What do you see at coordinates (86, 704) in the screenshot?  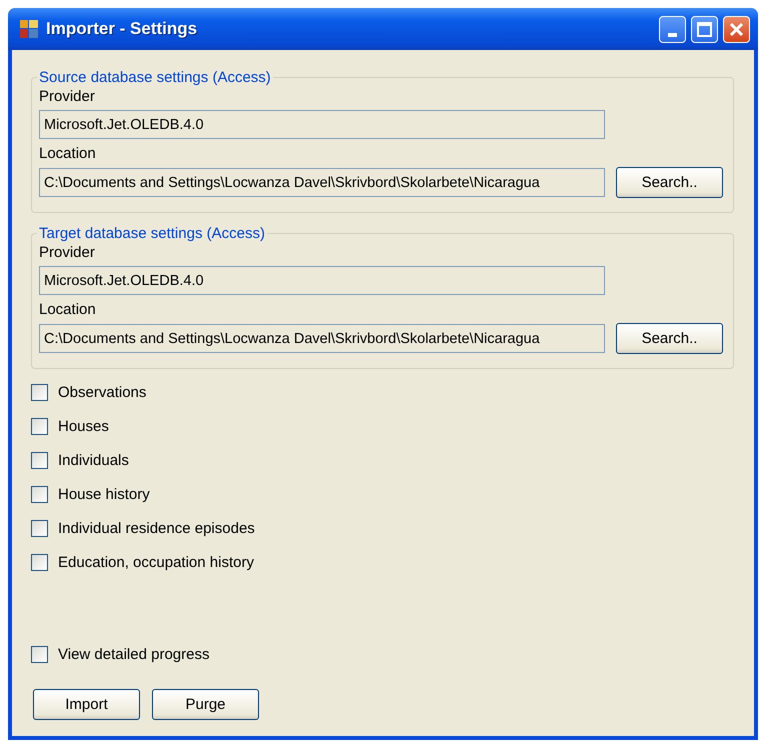 I see `action-button: Import` at bounding box center [86, 704].